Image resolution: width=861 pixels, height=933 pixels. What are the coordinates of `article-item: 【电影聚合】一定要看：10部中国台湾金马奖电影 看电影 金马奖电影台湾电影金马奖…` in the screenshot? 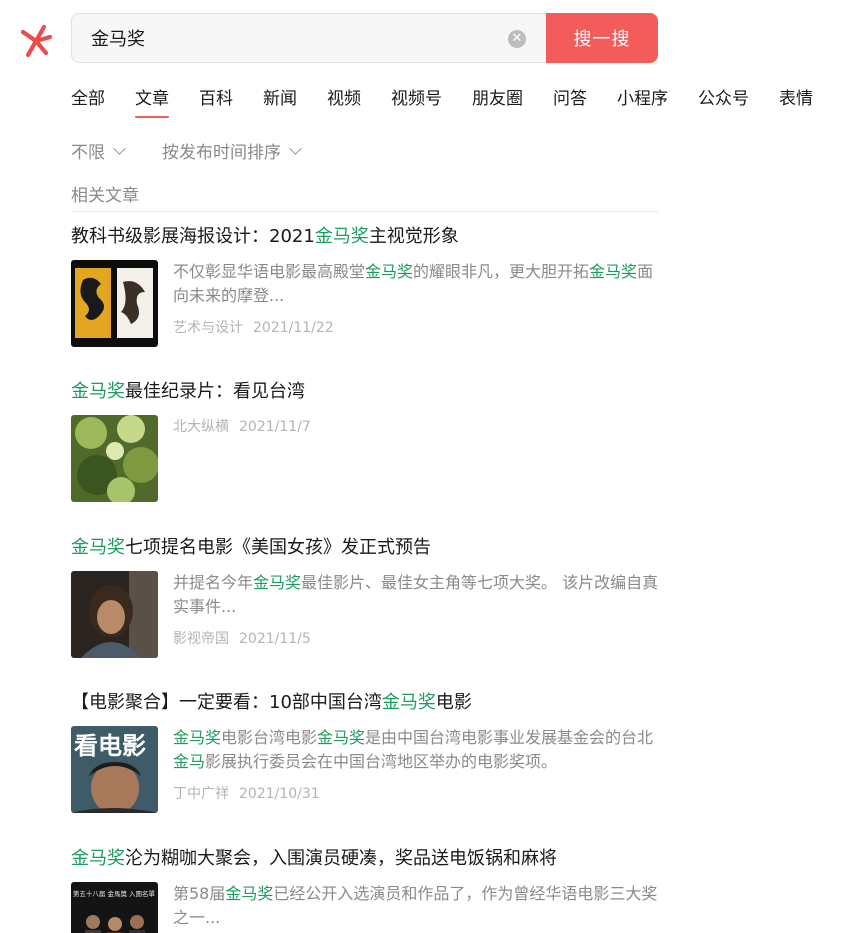 It's located at (366, 752).